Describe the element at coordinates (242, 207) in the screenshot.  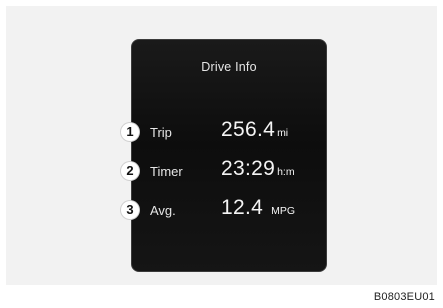
I see `average-value: 12.4` at that location.